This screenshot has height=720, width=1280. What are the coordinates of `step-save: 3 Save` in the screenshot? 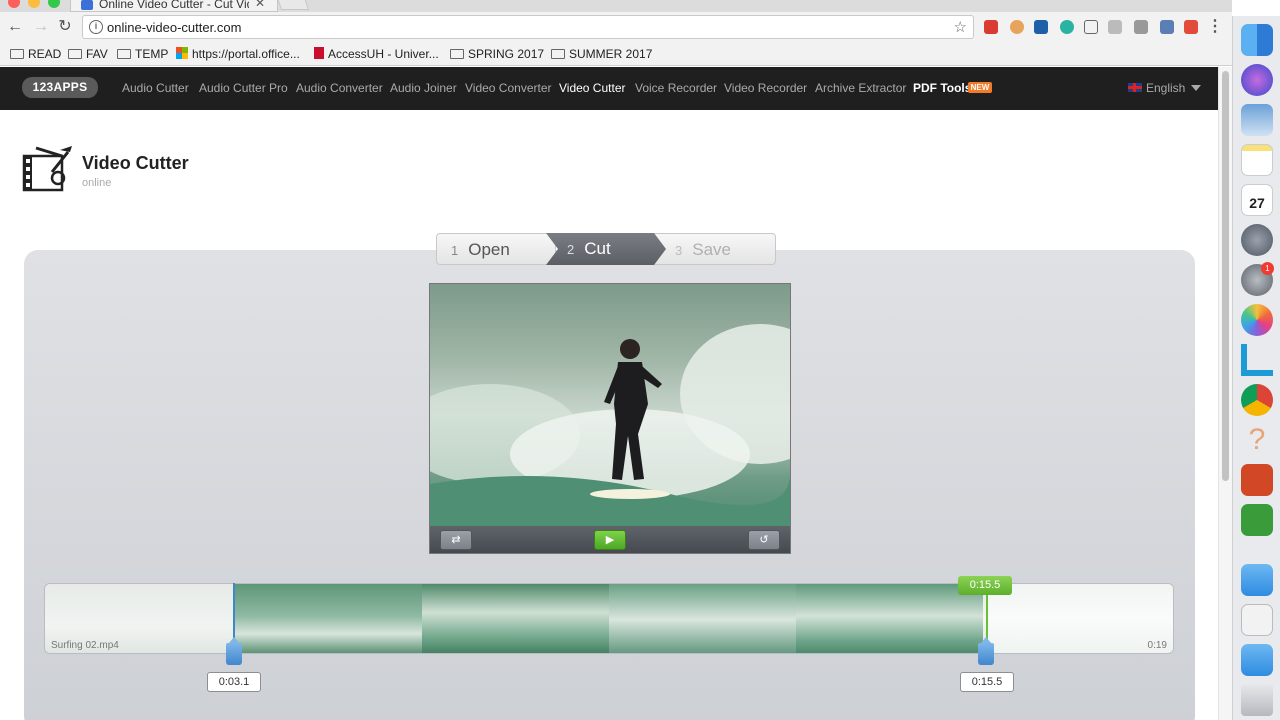 It's located at (715, 249).